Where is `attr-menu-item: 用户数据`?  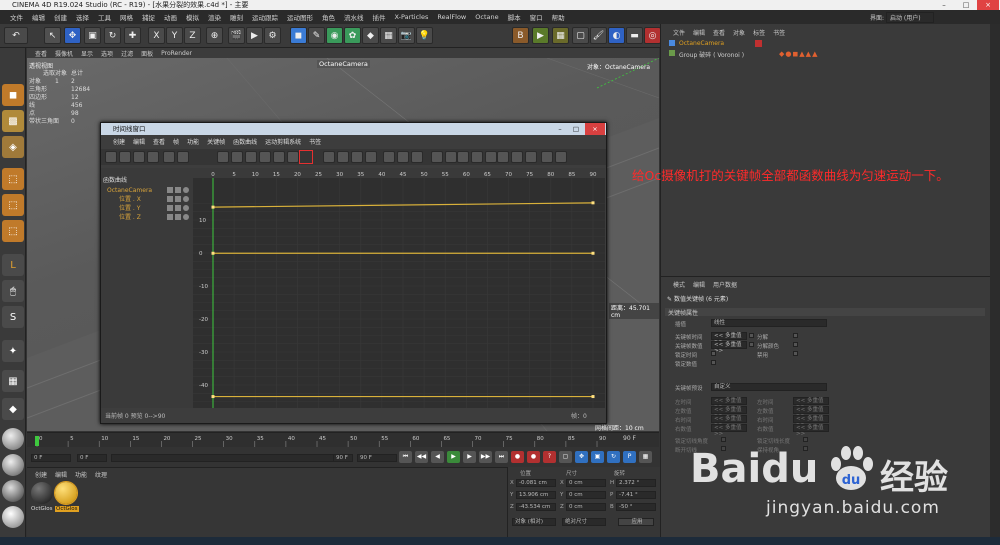 attr-menu-item: 用户数据 is located at coordinates (725, 284).